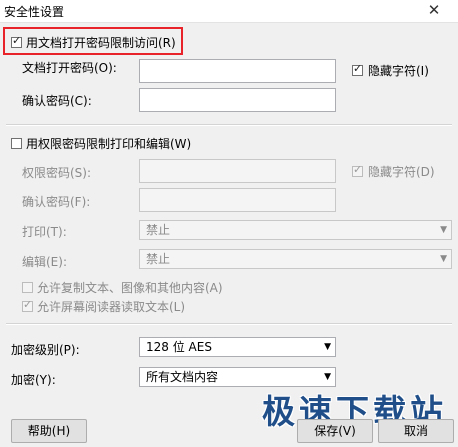 This screenshot has height=447, width=458. What do you see at coordinates (57, 173) in the screenshot?
I see `permission-password-label: 权限密码(S):` at bounding box center [57, 173].